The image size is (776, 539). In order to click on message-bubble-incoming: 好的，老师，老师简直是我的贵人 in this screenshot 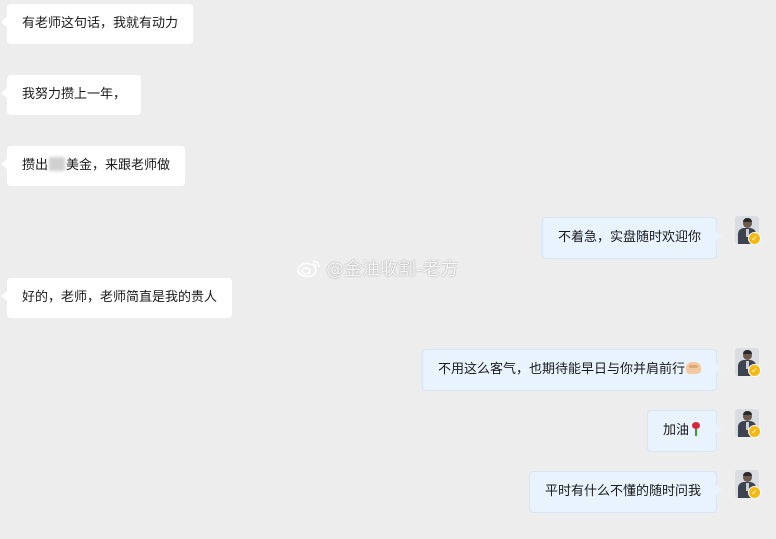, I will do `click(116, 298)`.